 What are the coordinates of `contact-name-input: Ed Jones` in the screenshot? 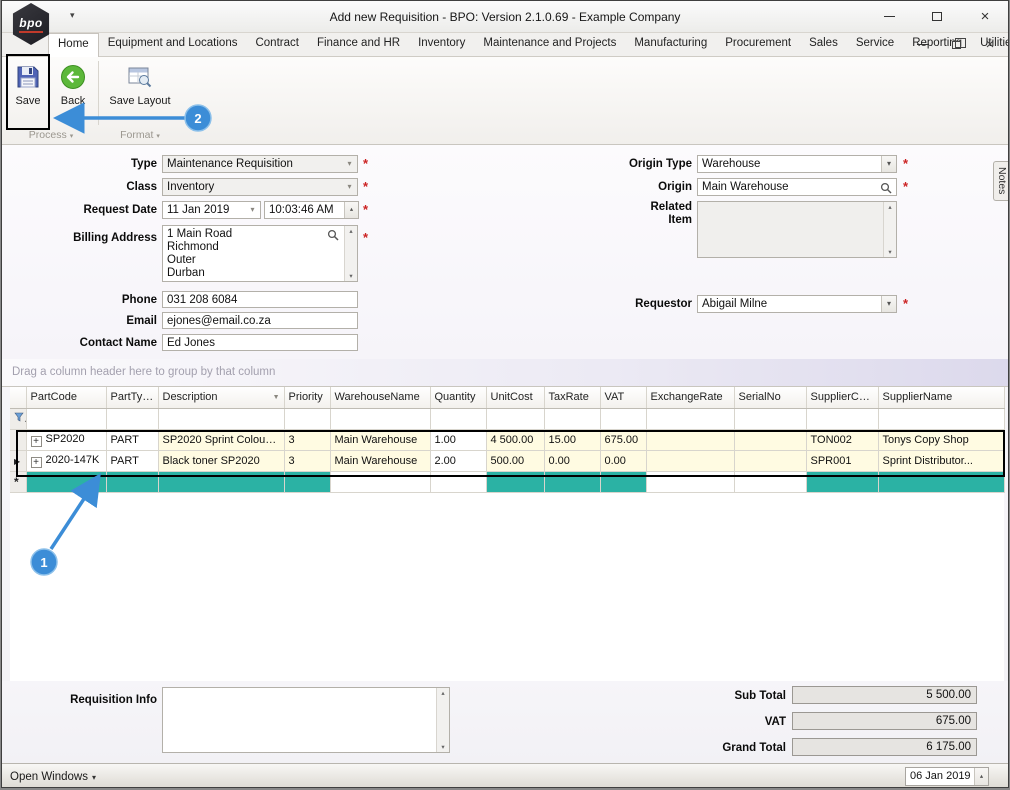 It's located at (260, 342).